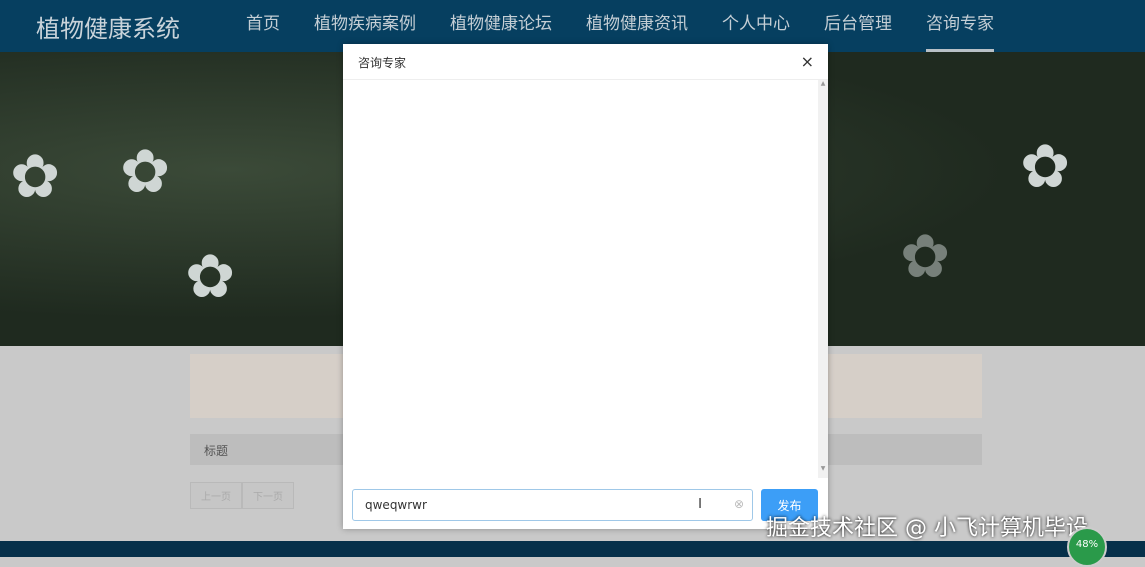  Describe the element at coordinates (263, 26) in the screenshot. I see `nav-home: 首页` at that location.